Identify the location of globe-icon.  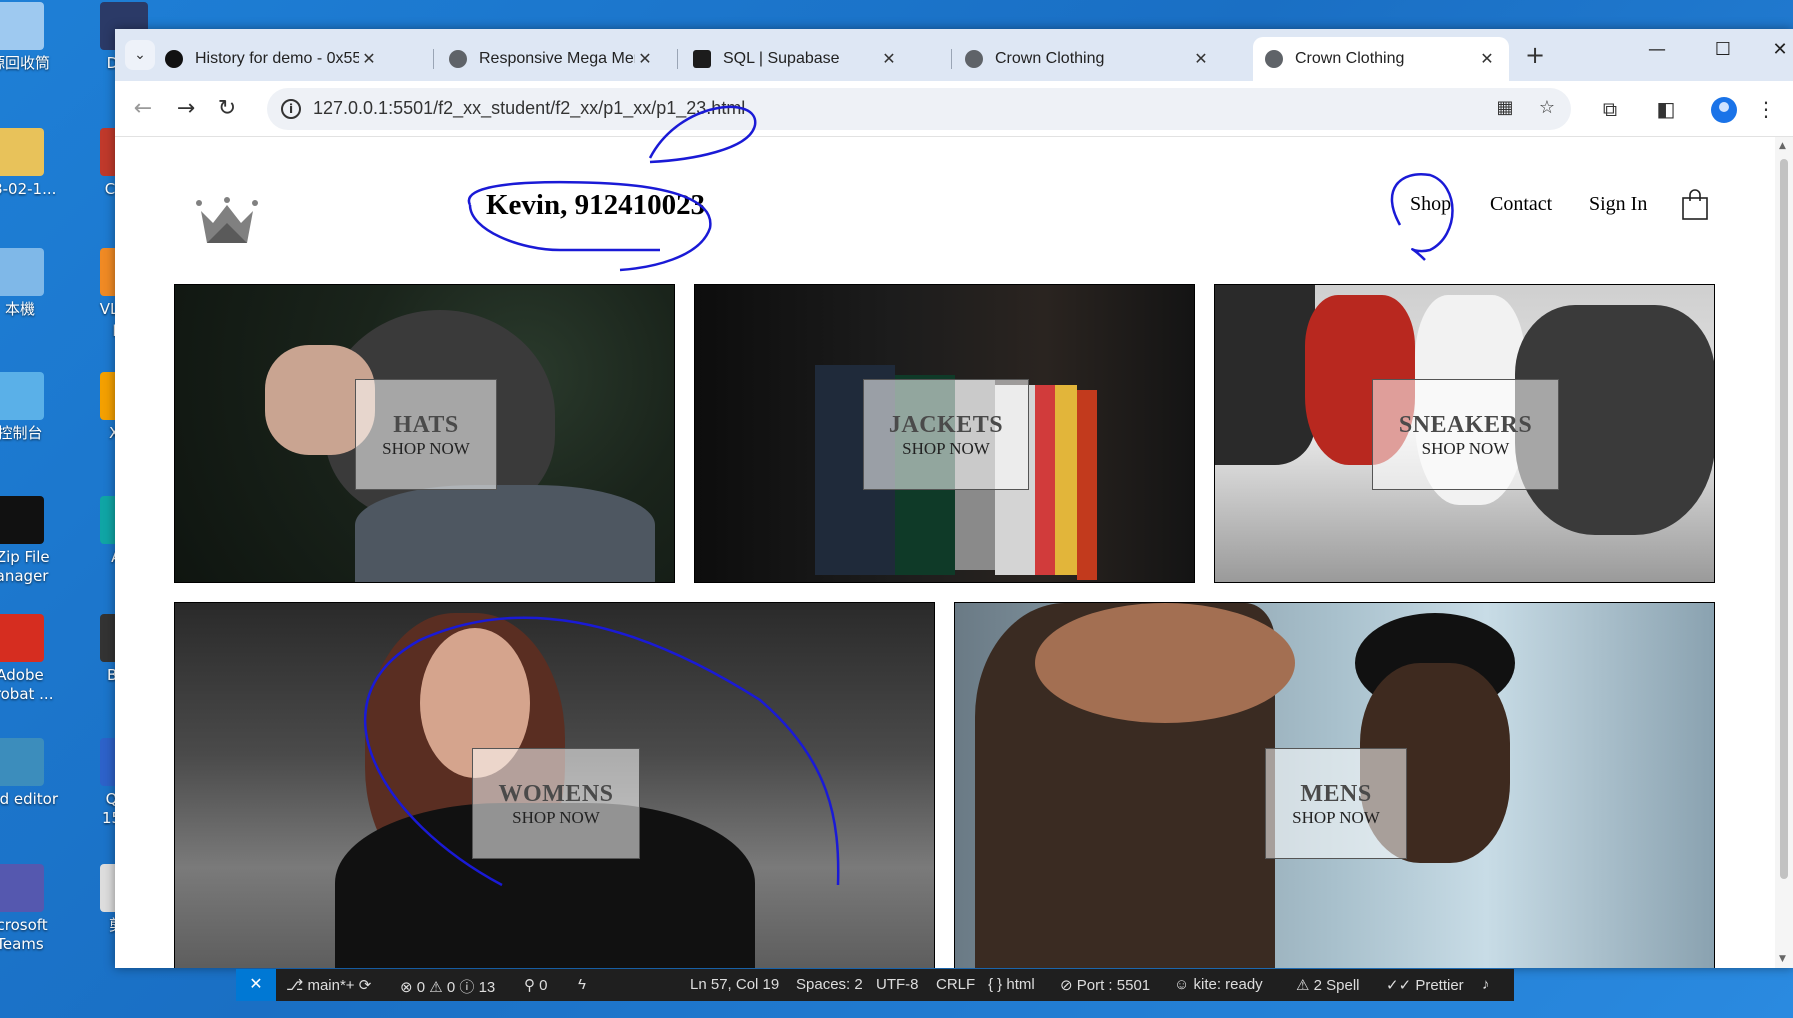
(974, 59).